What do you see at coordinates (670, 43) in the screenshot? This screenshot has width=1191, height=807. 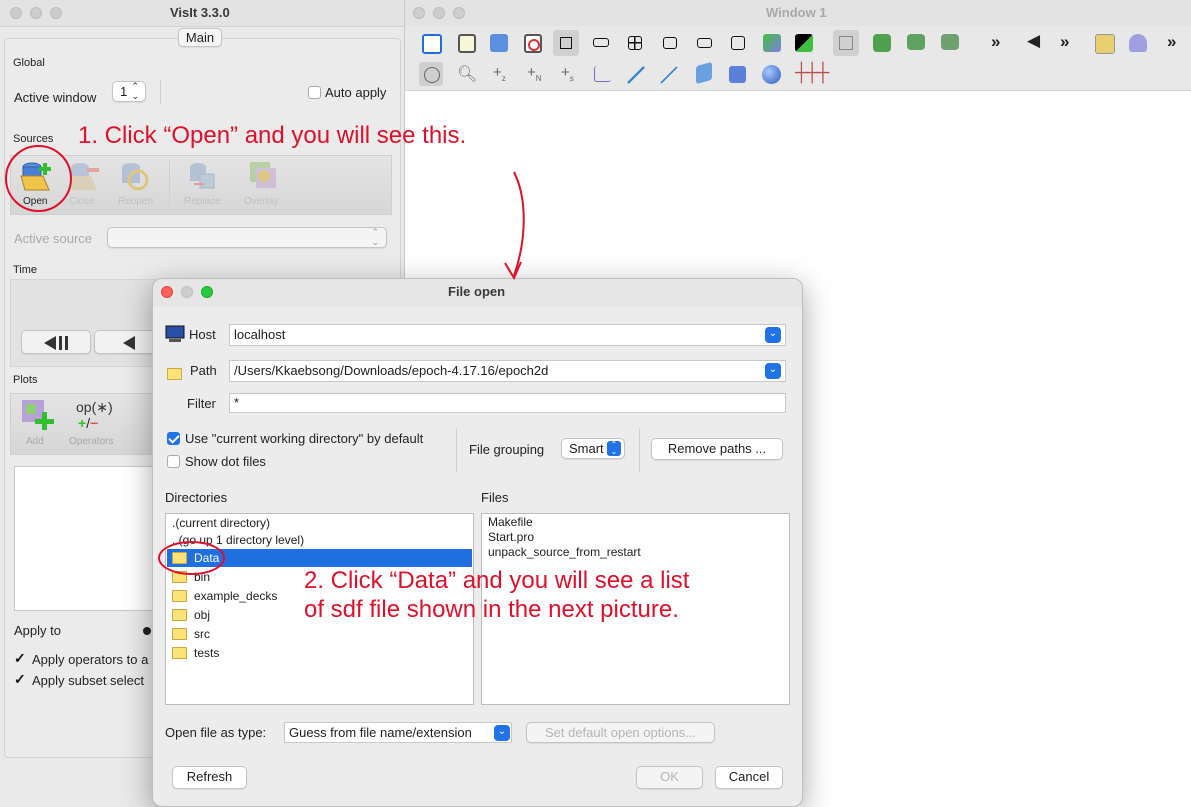 I see `layout-2x3-icon` at bounding box center [670, 43].